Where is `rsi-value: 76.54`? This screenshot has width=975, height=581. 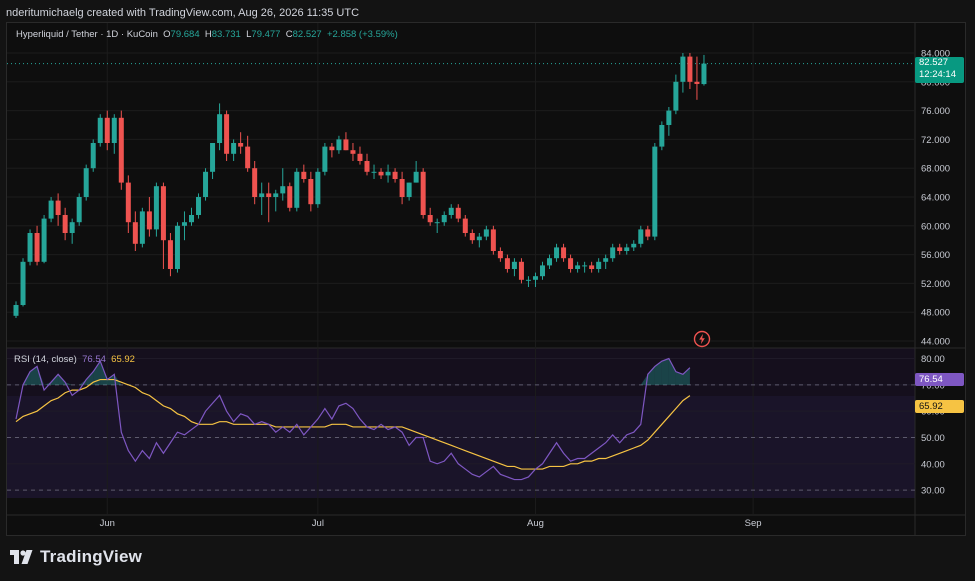 rsi-value: 76.54 is located at coordinates (94, 359).